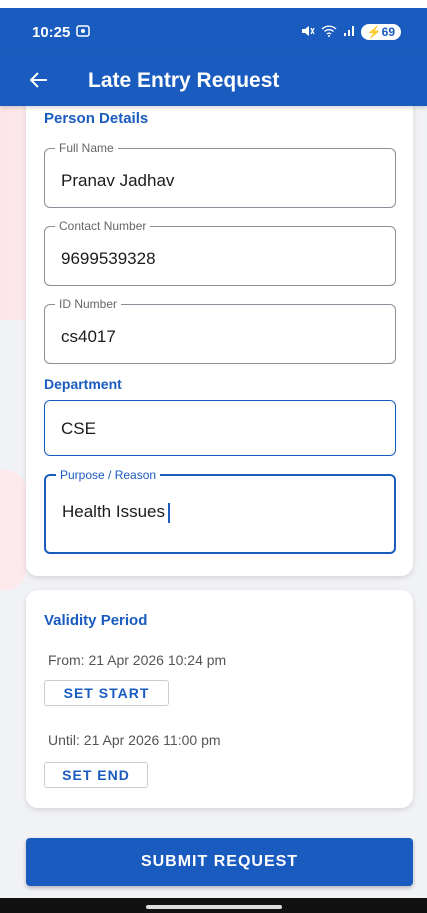 This screenshot has width=427, height=913. I want to click on contact-number-field: Contact Number 9699539328, so click(220, 252).